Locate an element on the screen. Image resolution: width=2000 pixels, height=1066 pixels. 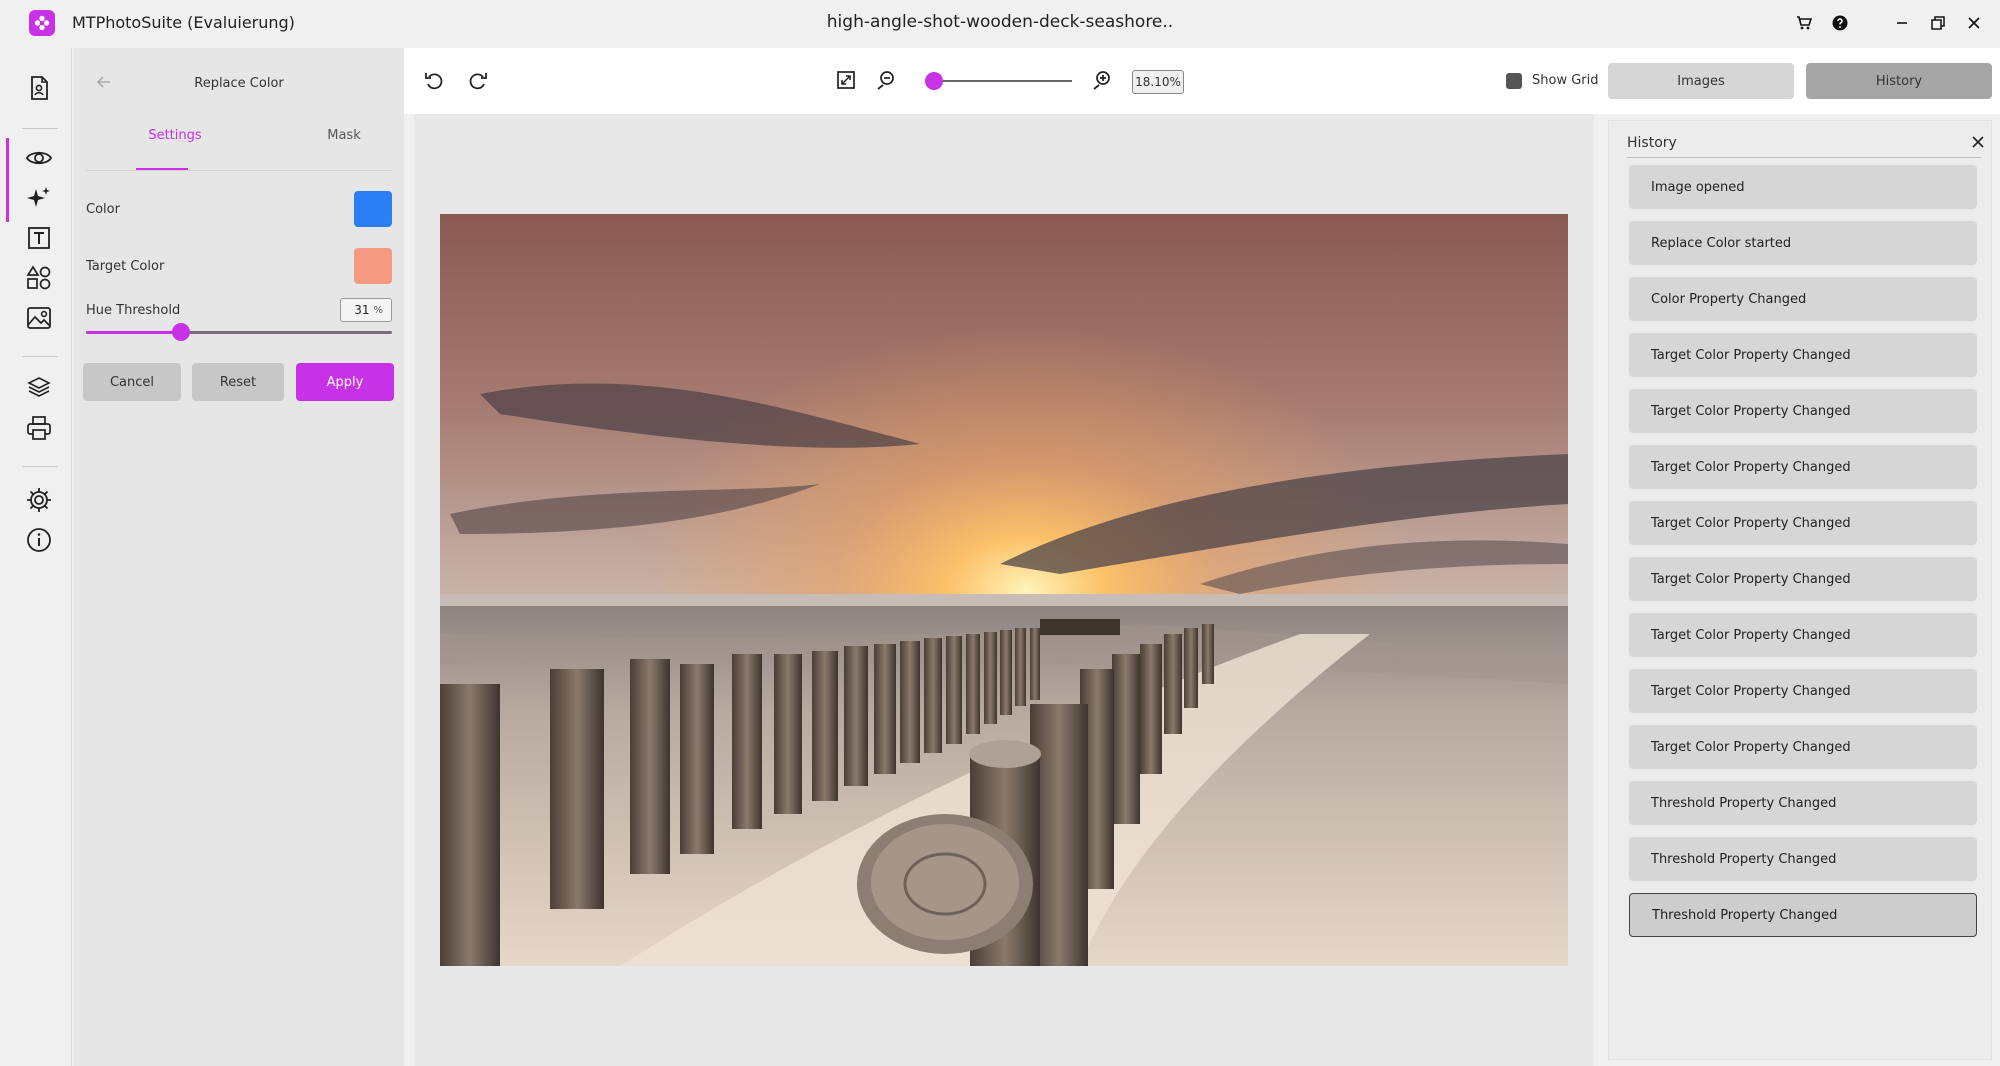
target-color-label: Target Color is located at coordinates (125, 266).